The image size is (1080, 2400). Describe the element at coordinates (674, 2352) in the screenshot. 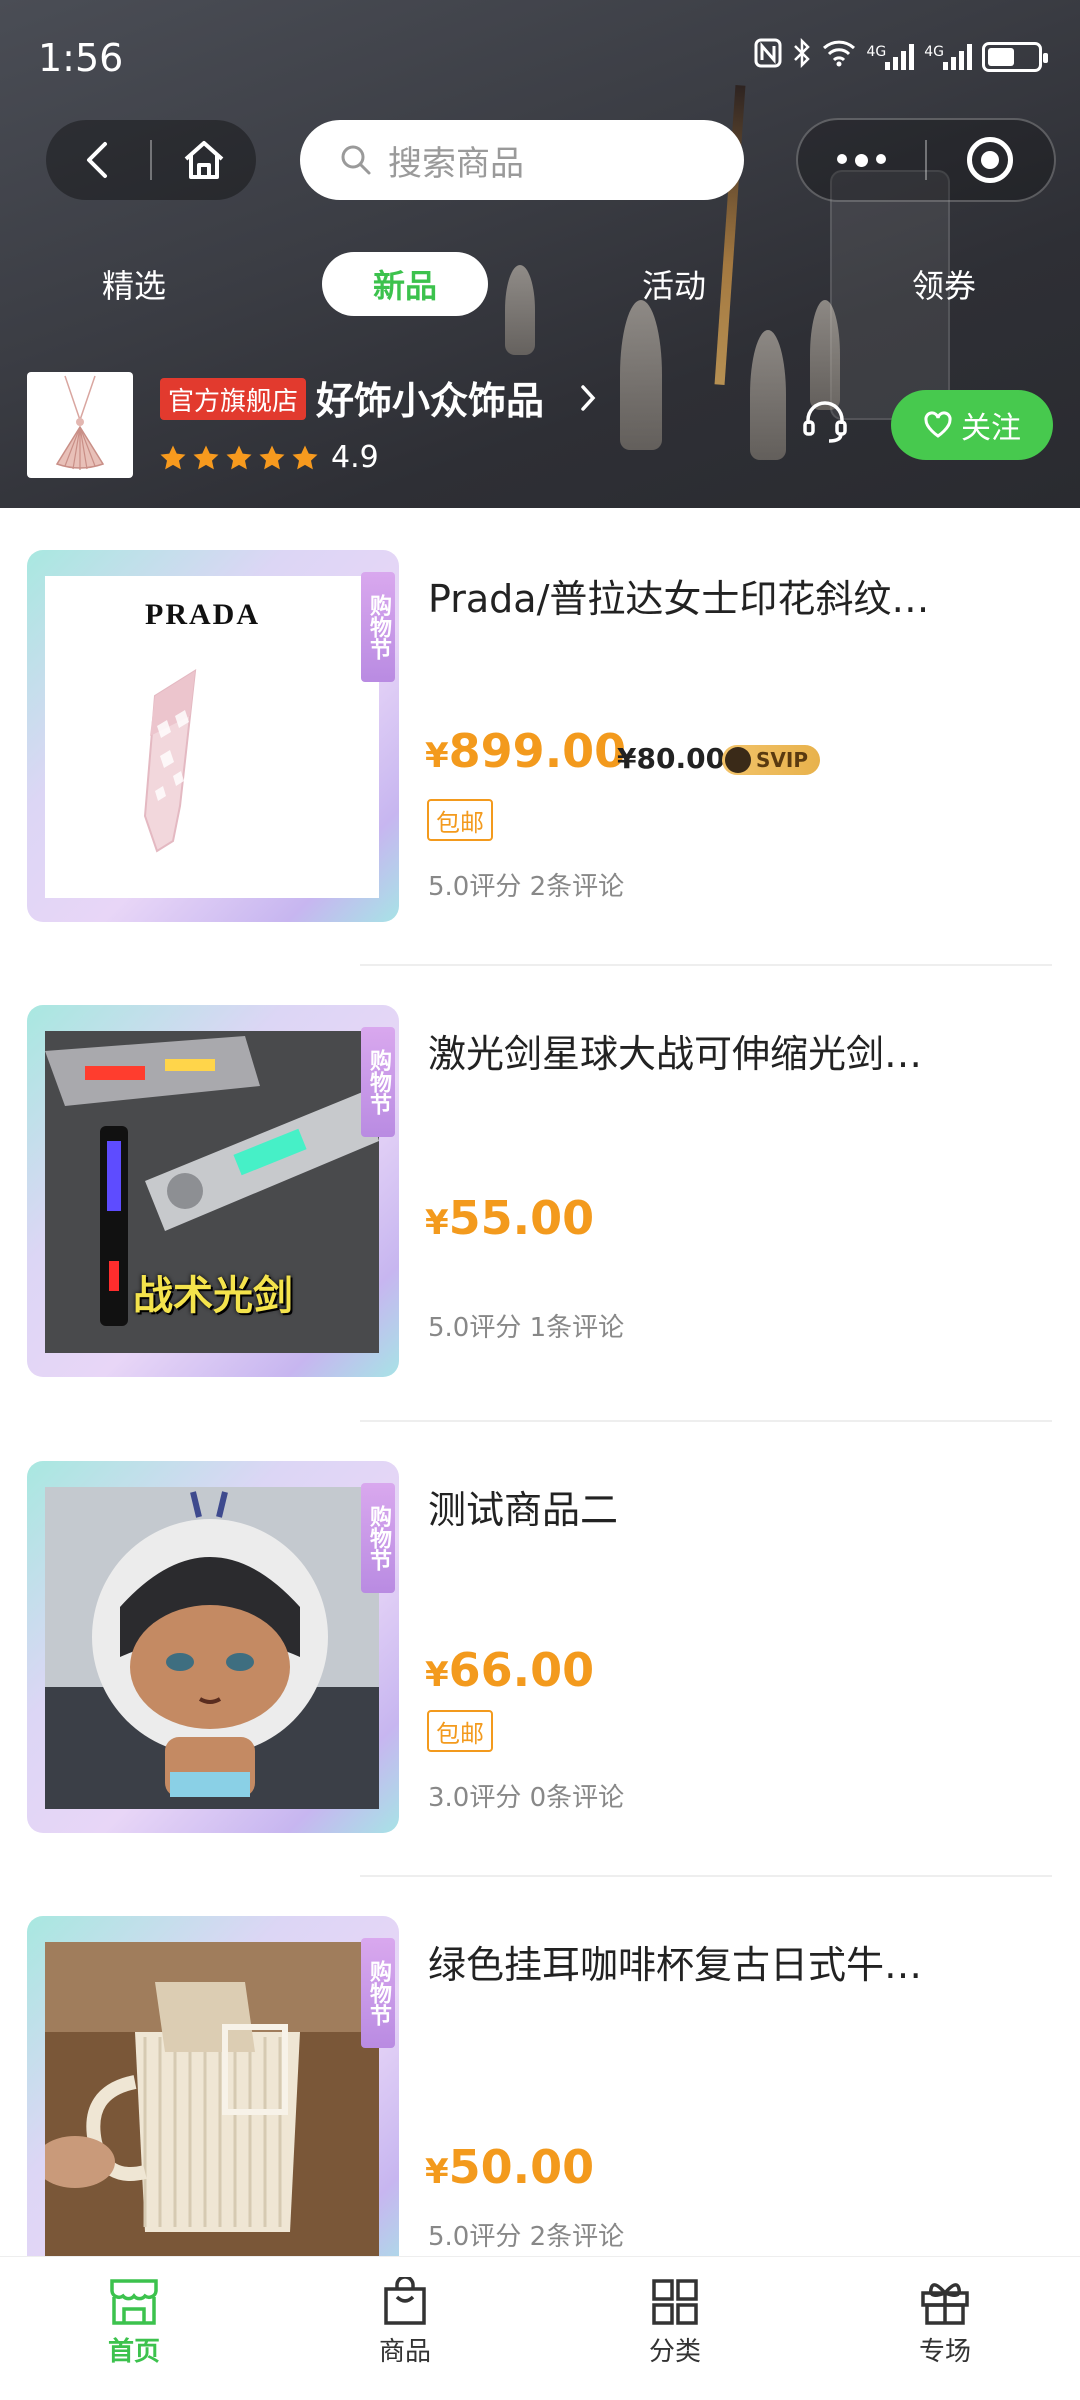

I see `tabbar-label: 分类` at that location.